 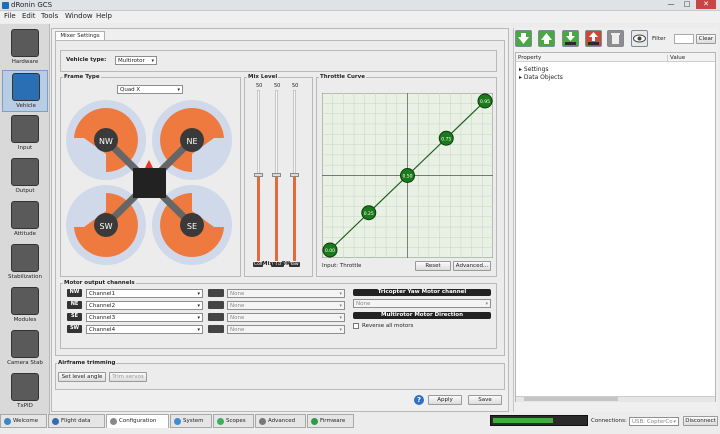 What do you see at coordinates (570, 38) in the screenshot?
I see `load-from-board-icon` at bounding box center [570, 38].